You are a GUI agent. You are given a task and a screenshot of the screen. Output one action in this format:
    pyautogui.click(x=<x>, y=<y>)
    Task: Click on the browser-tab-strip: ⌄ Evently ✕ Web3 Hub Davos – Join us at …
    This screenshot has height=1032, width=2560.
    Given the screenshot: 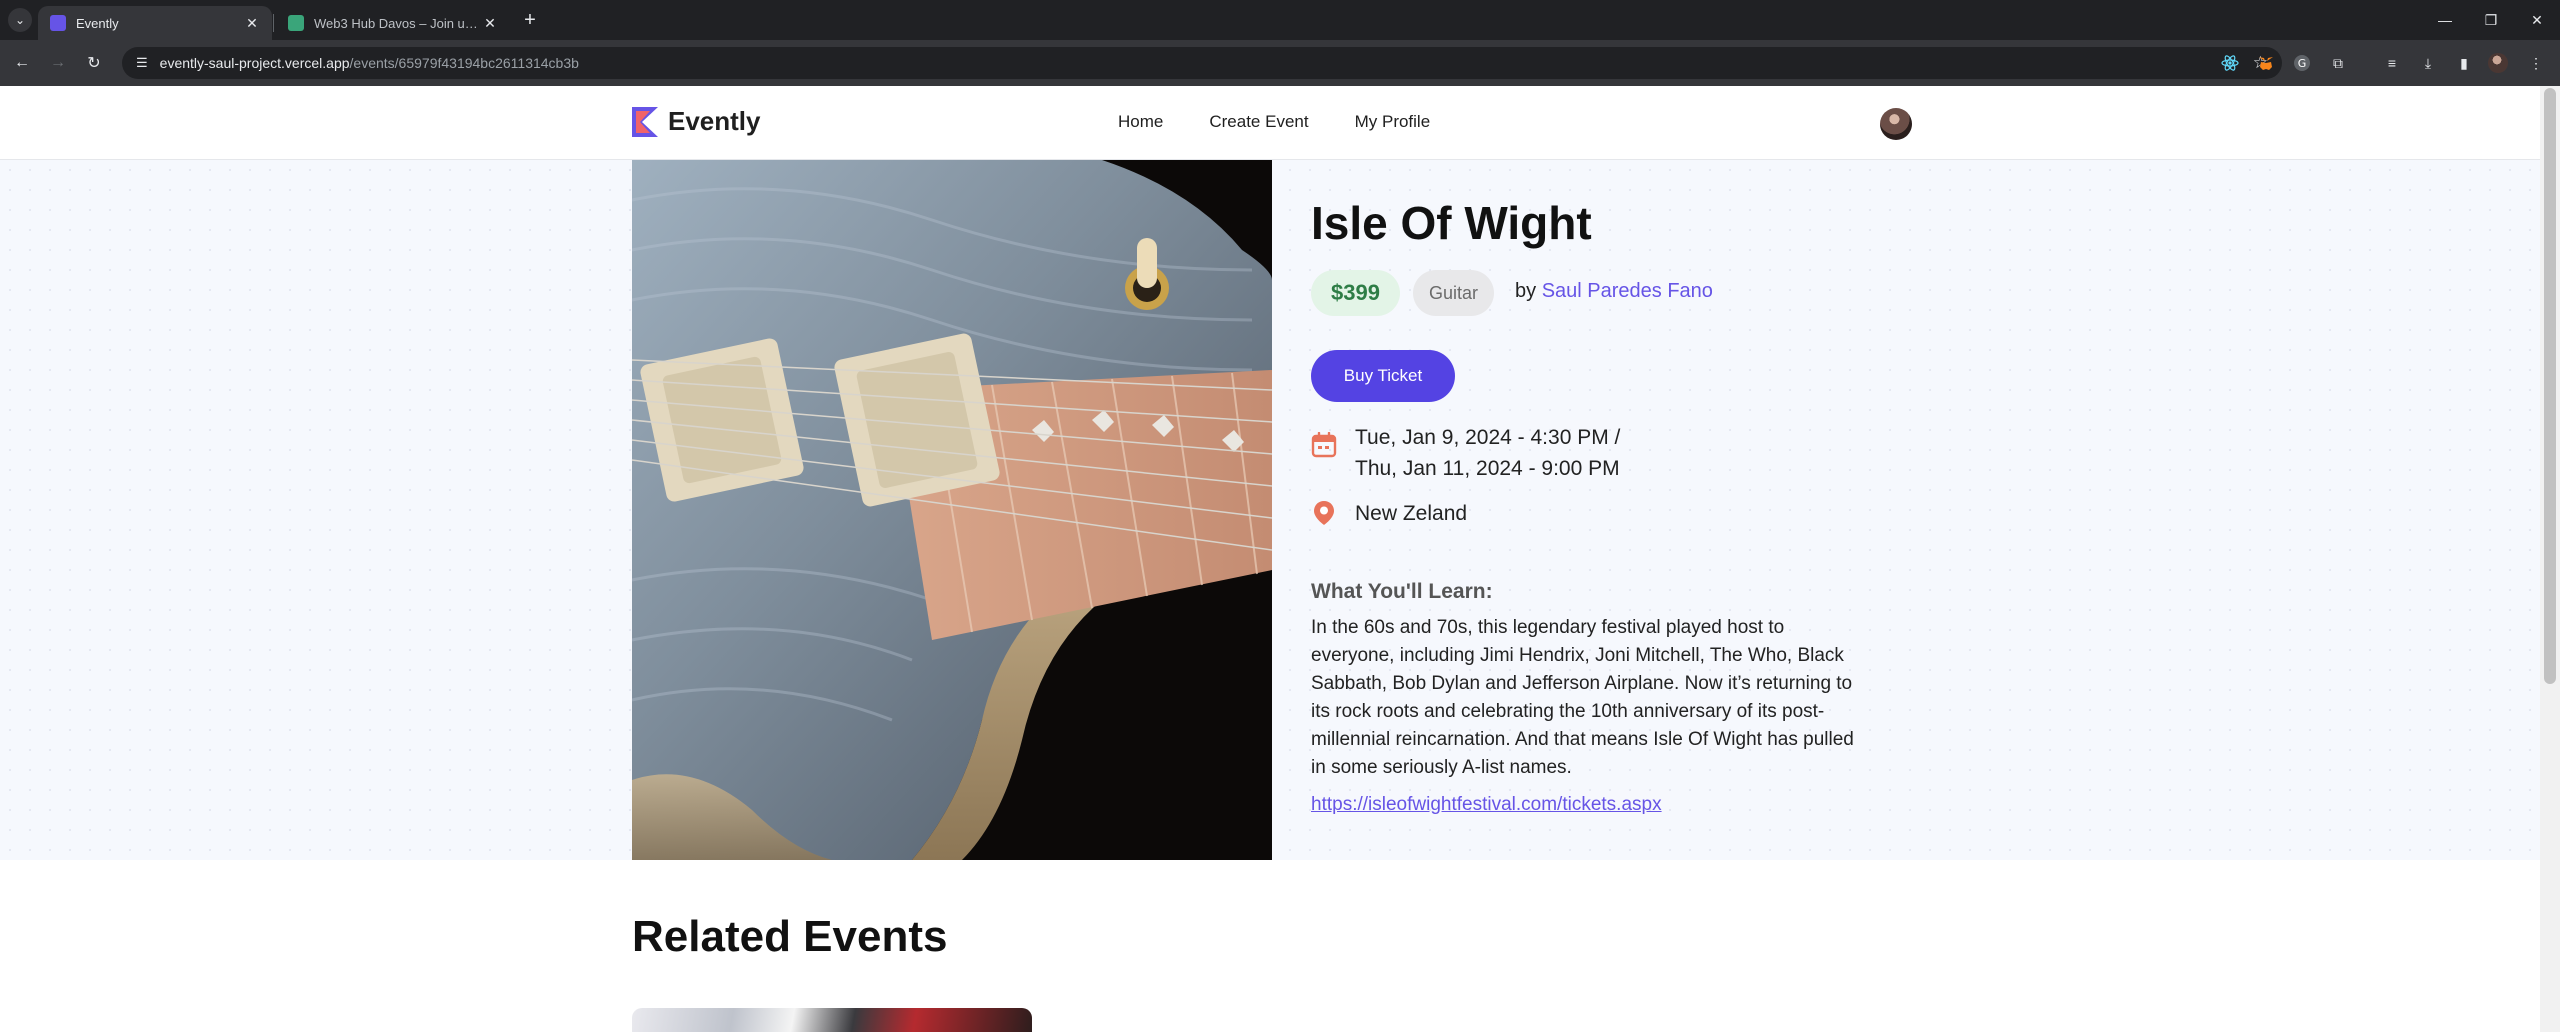 What is the action you would take?
    pyautogui.click(x=1280, y=20)
    